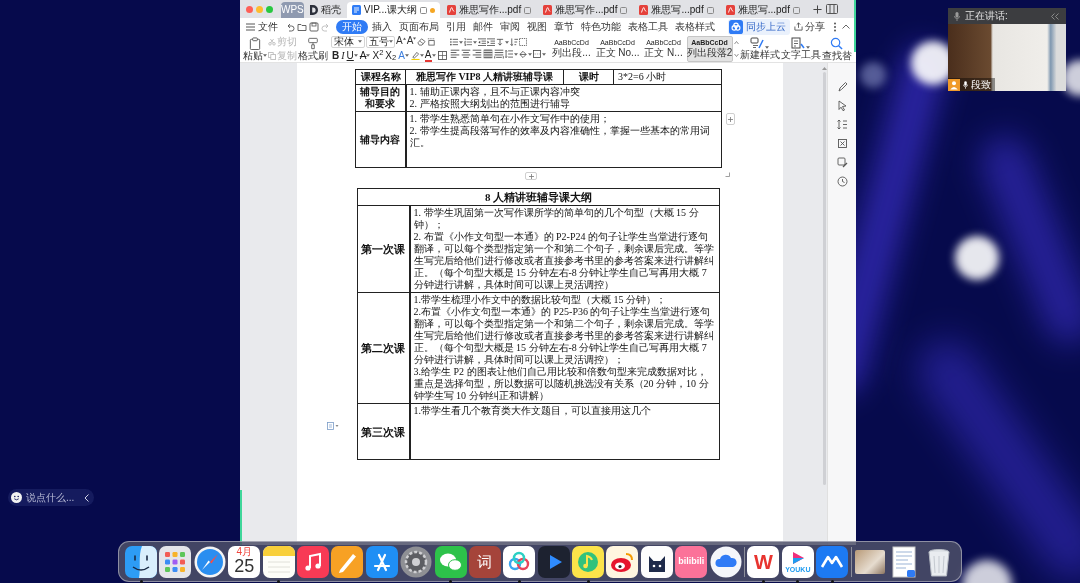 This screenshot has height=583, width=1080. I want to click on align-right-icon, so click(476, 54).